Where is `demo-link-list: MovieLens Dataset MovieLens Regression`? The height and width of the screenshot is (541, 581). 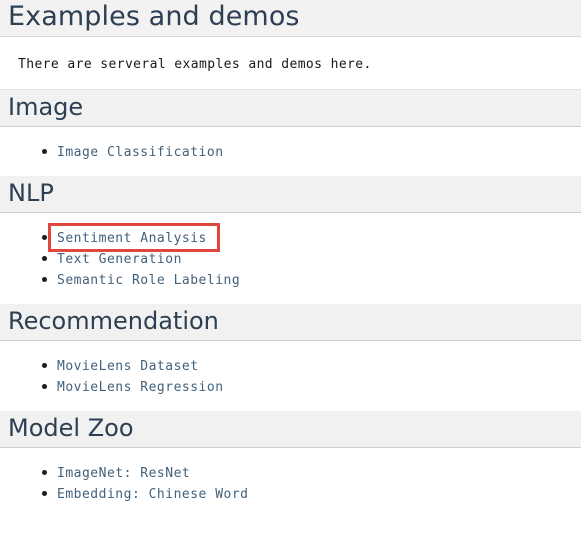 demo-link-list: MovieLens Dataset MovieLens Regression is located at coordinates (290, 376).